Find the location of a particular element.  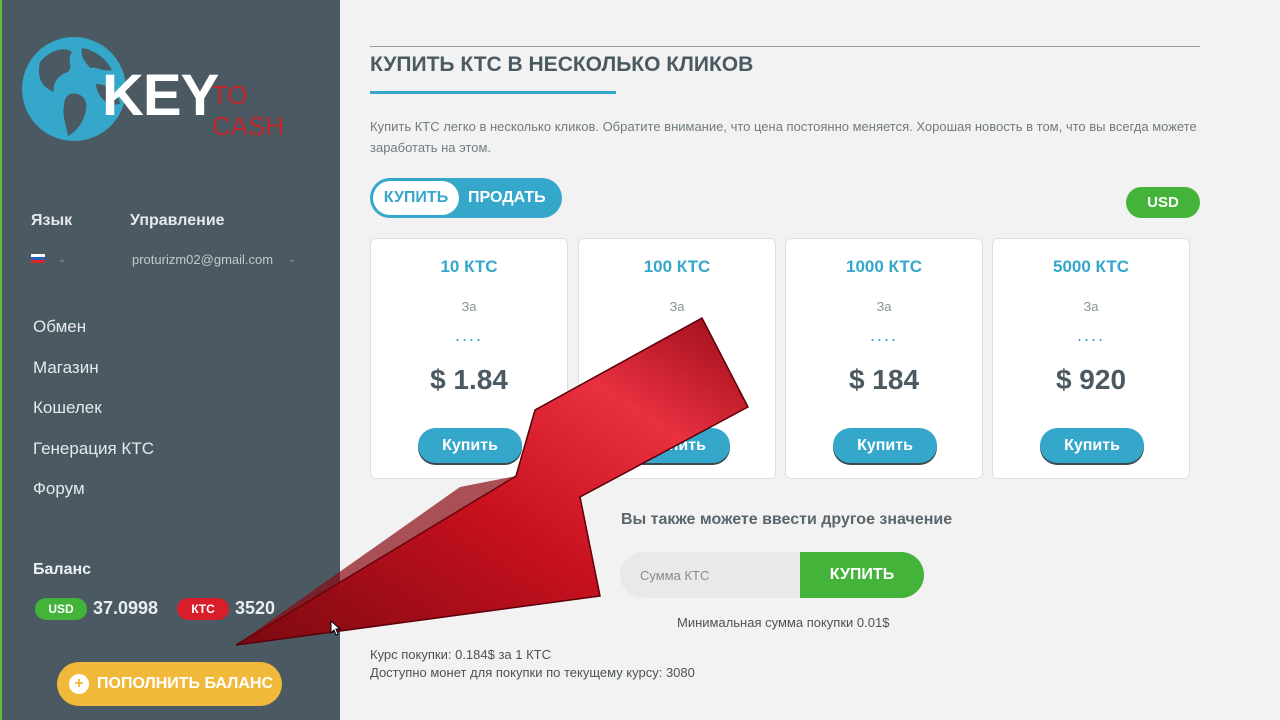

user-email: proturizm02@gmail.com is located at coordinates (202, 259).